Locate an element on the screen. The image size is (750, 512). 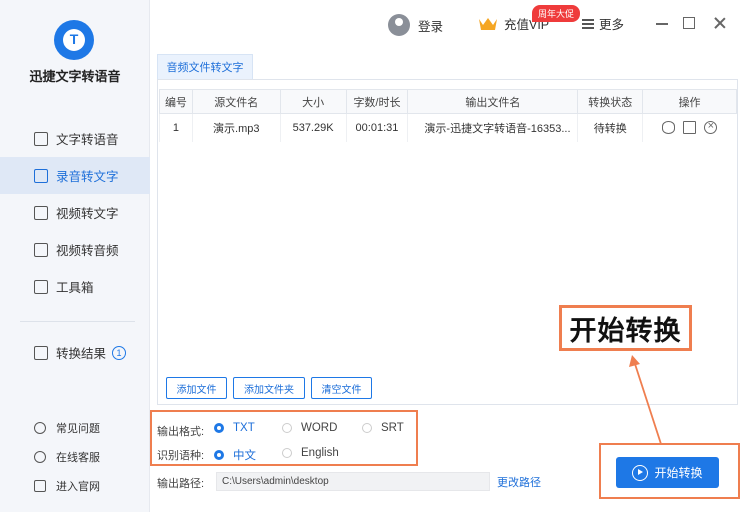
column-header-status: 转换状态 is located at coordinates (610, 101).